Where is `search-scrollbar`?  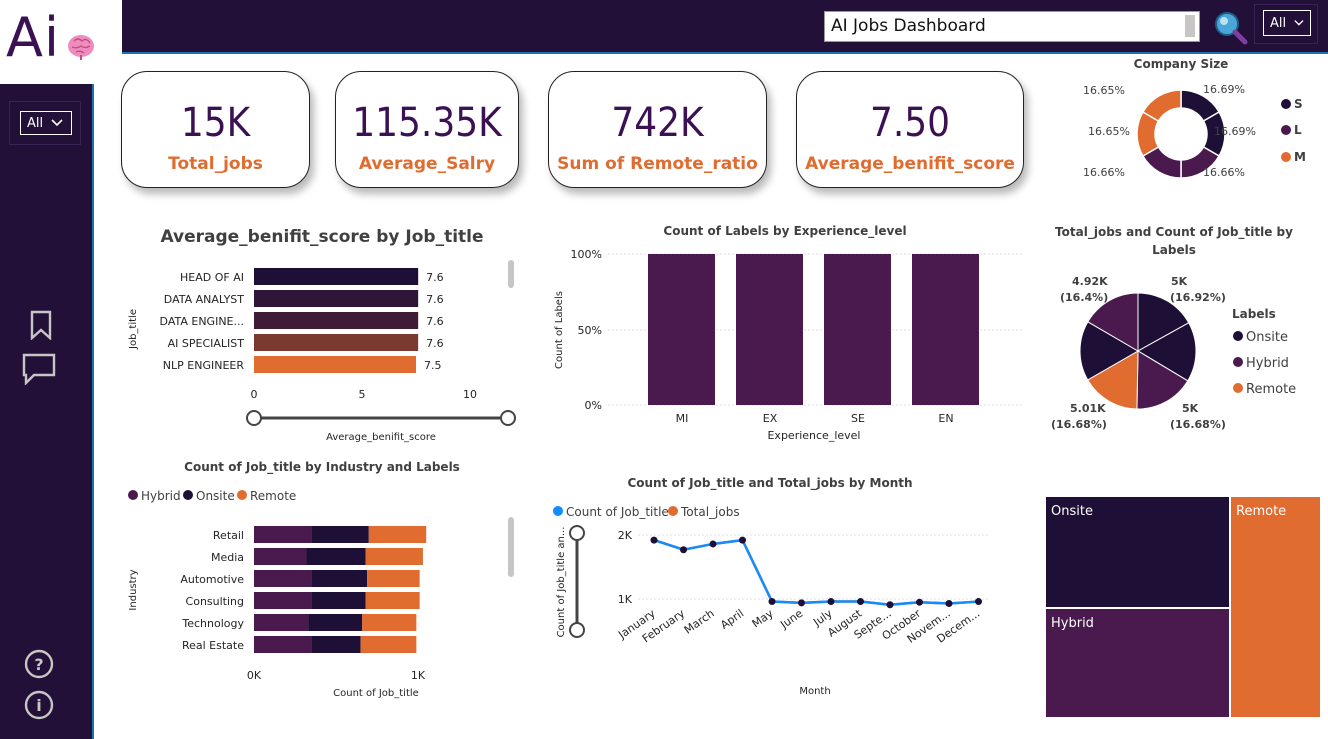
search-scrollbar is located at coordinates (1190, 26).